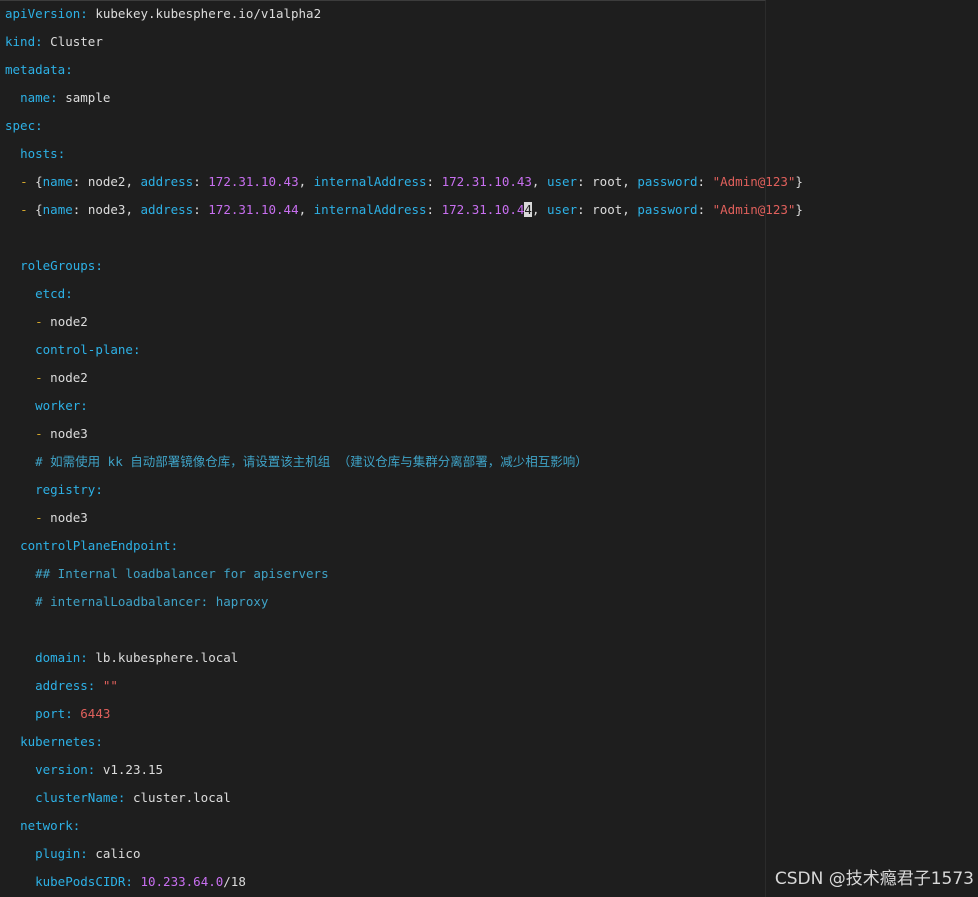 The image size is (978, 897). I want to click on code-line: domain: lb.kubesphere.local, so click(121, 658).